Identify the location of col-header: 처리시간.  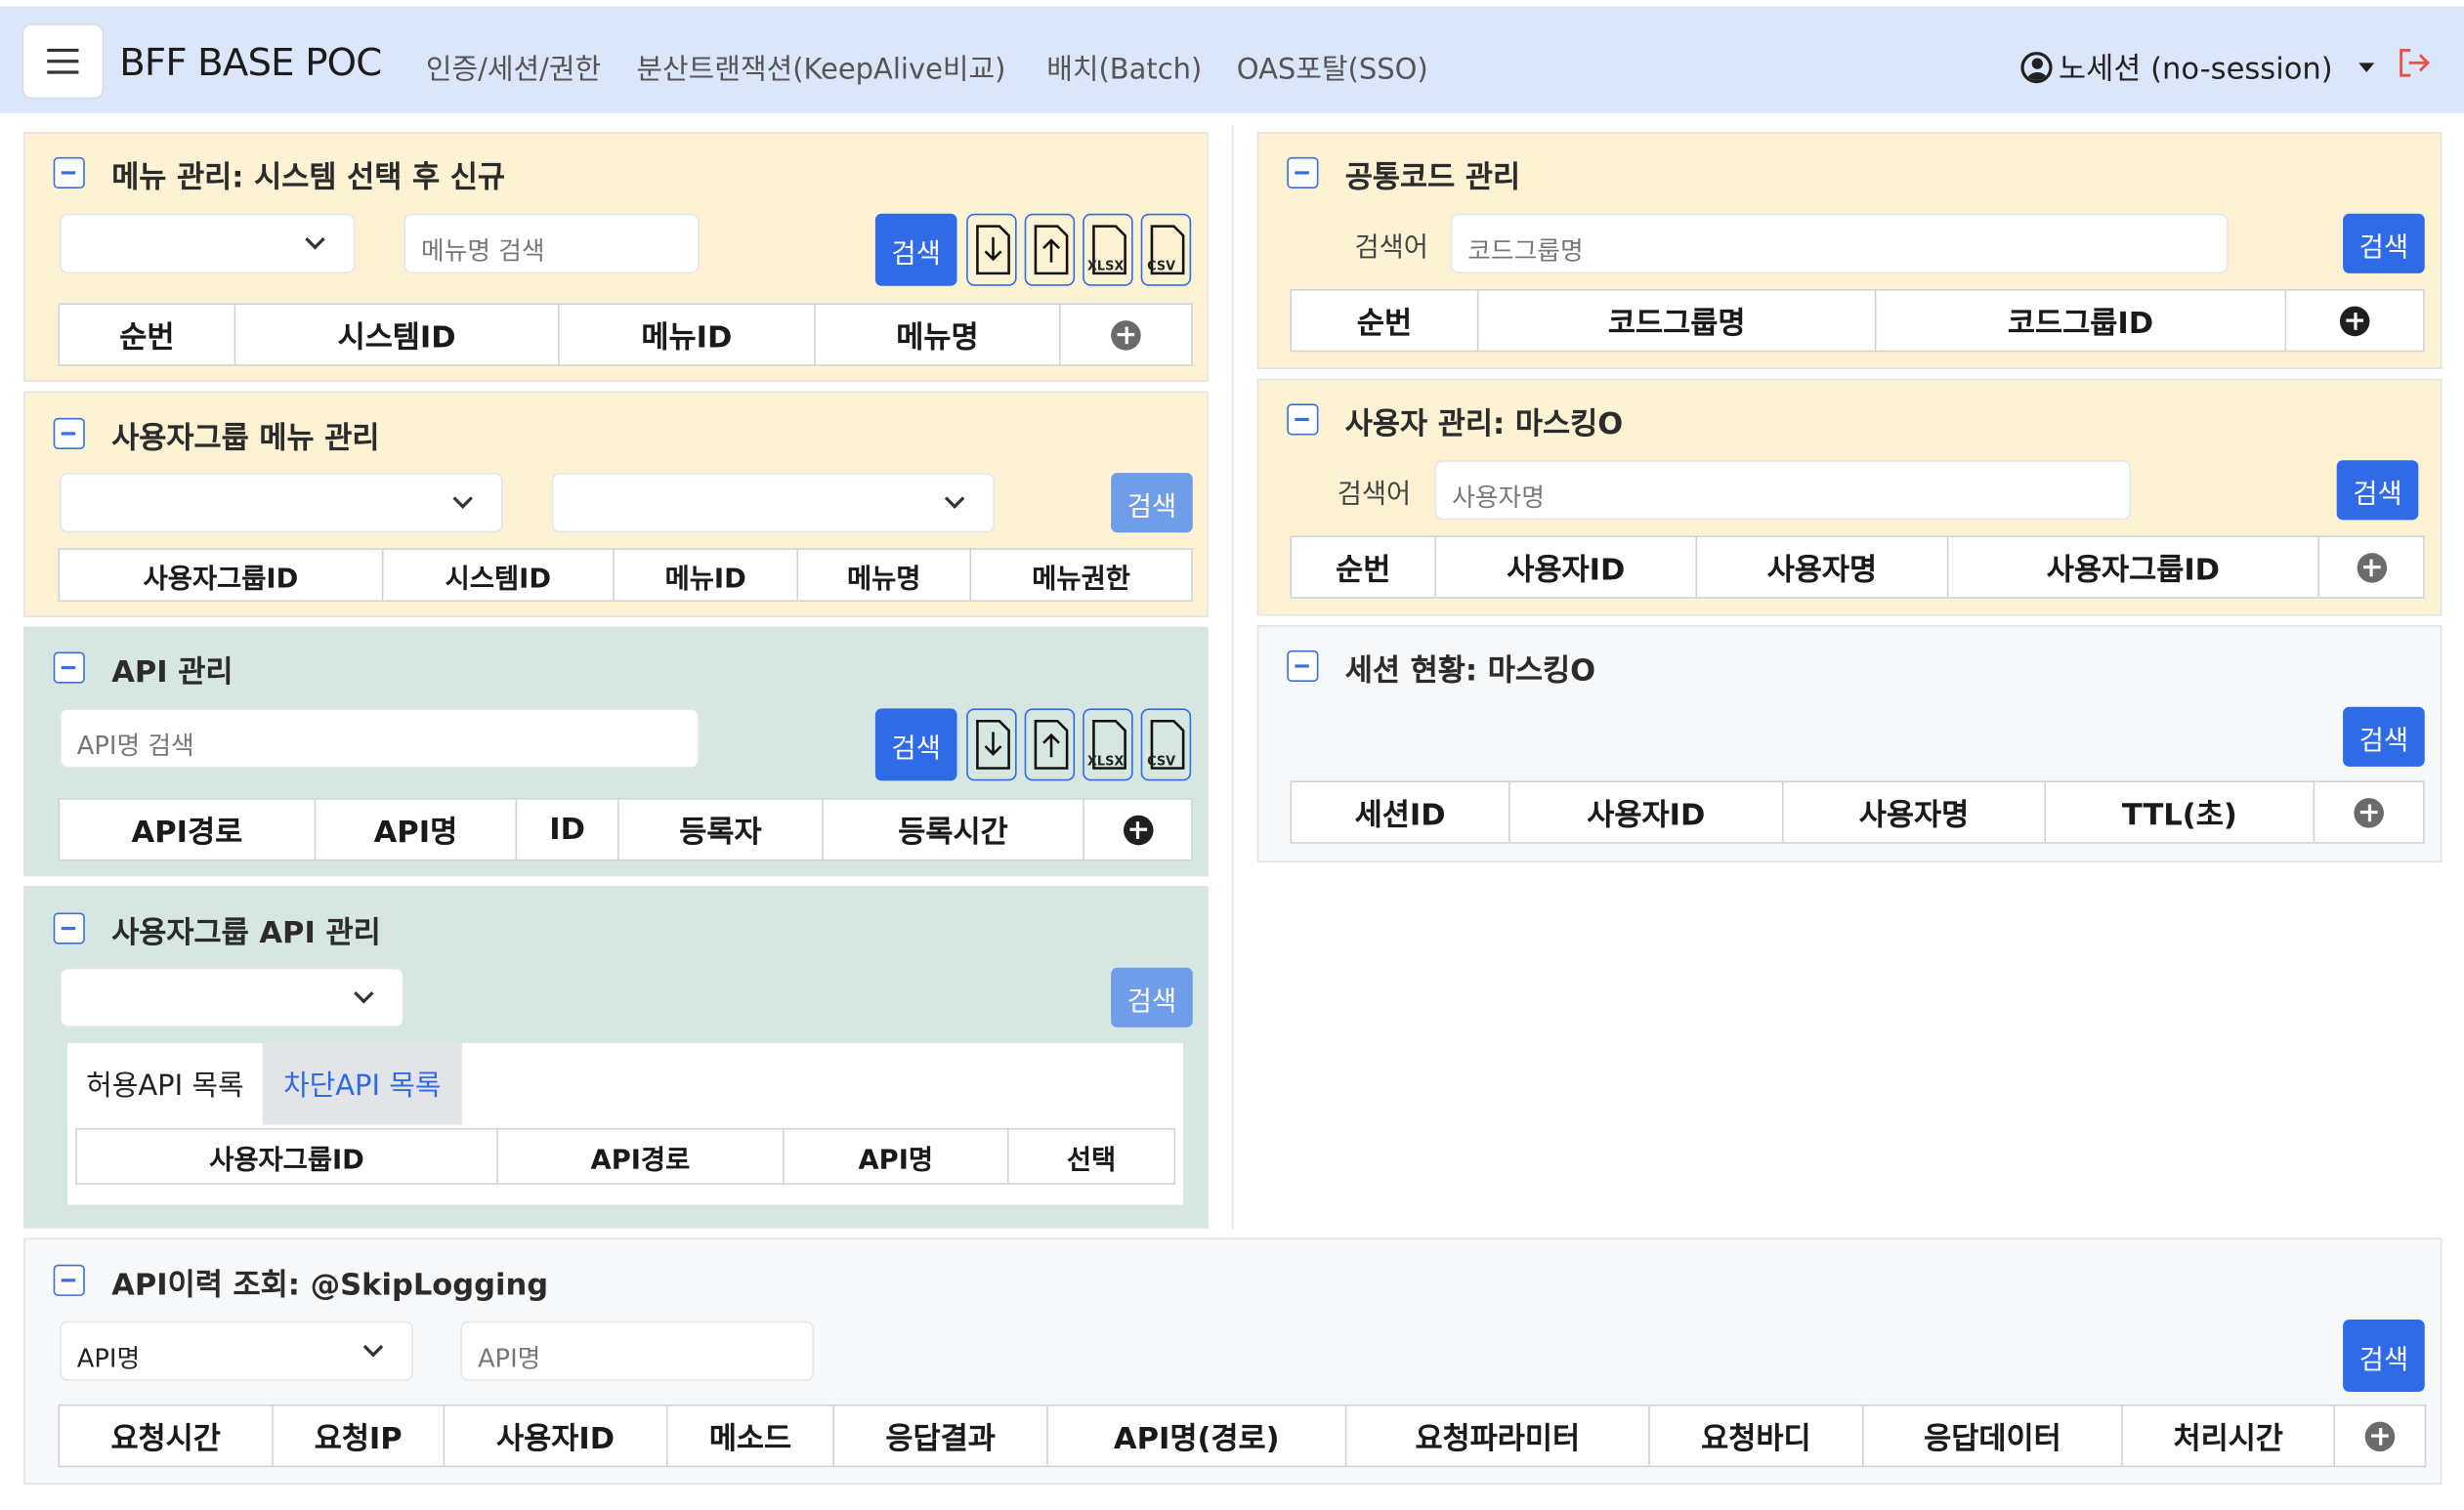
(2230, 1435).